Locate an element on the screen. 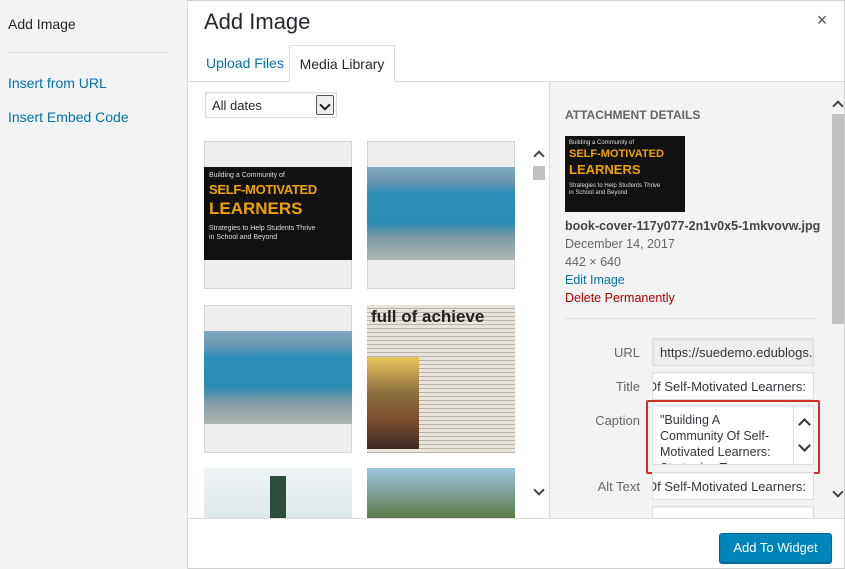 This screenshot has width=845, height=569. menu-title: Add Image is located at coordinates (42, 24).